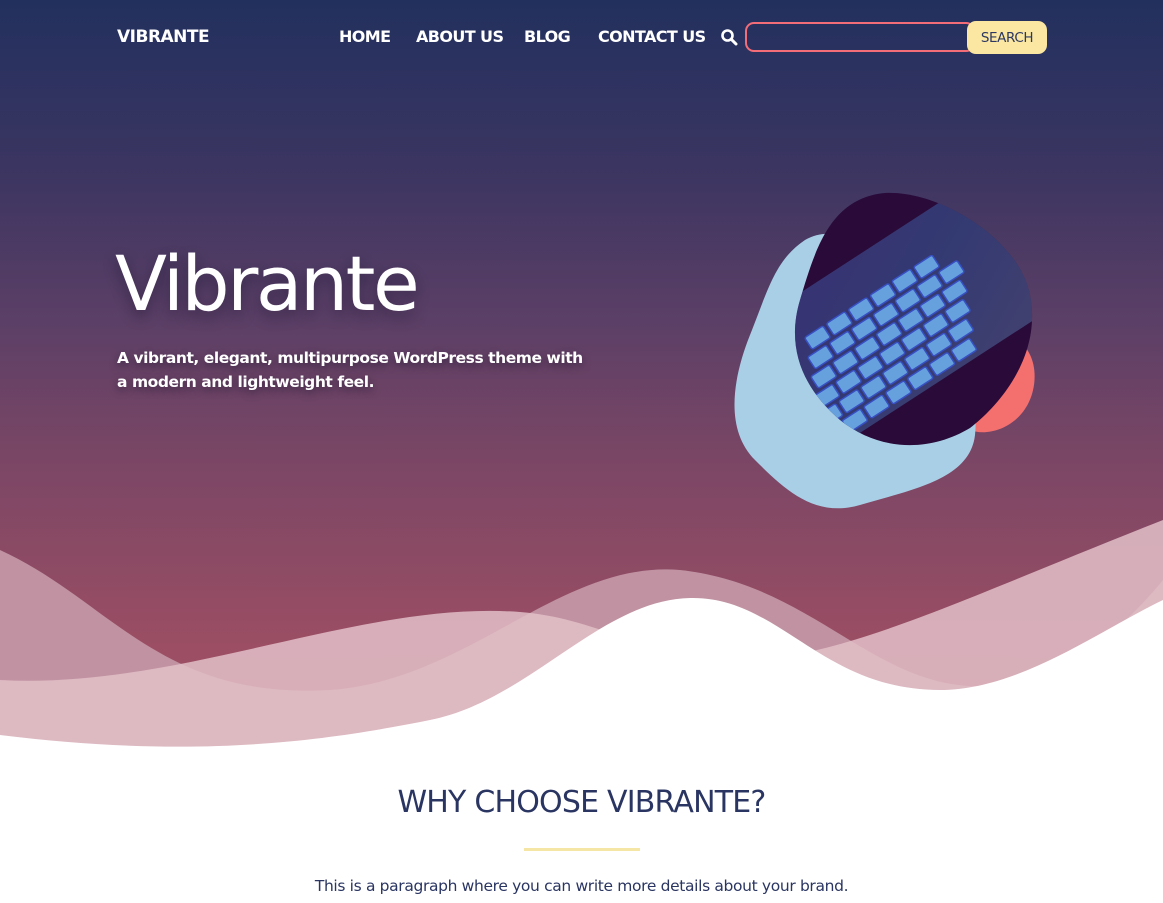 The height and width of the screenshot is (903, 1163). I want to click on nav-blog: BLOG, so click(547, 36).